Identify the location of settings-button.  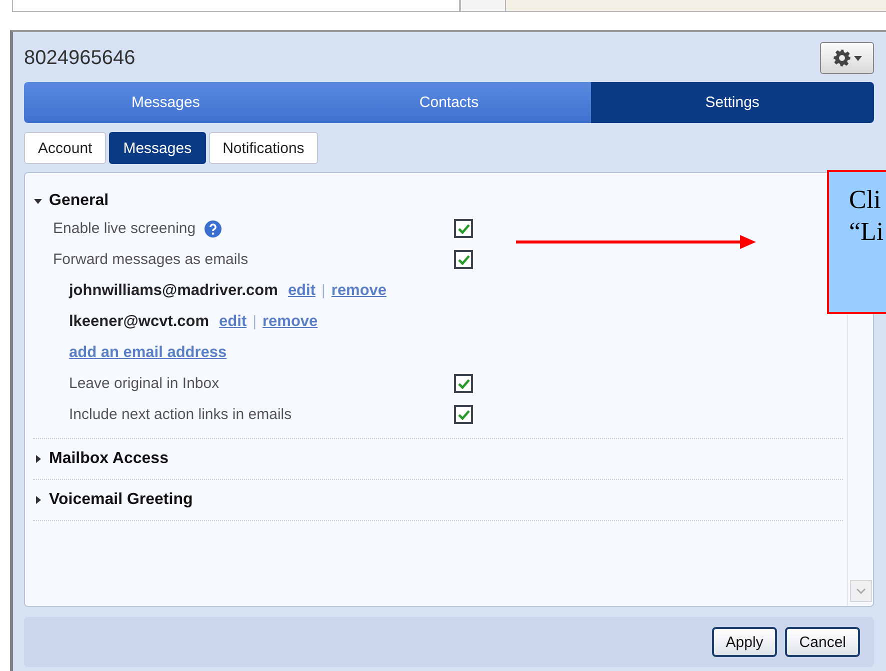
(847, 58).